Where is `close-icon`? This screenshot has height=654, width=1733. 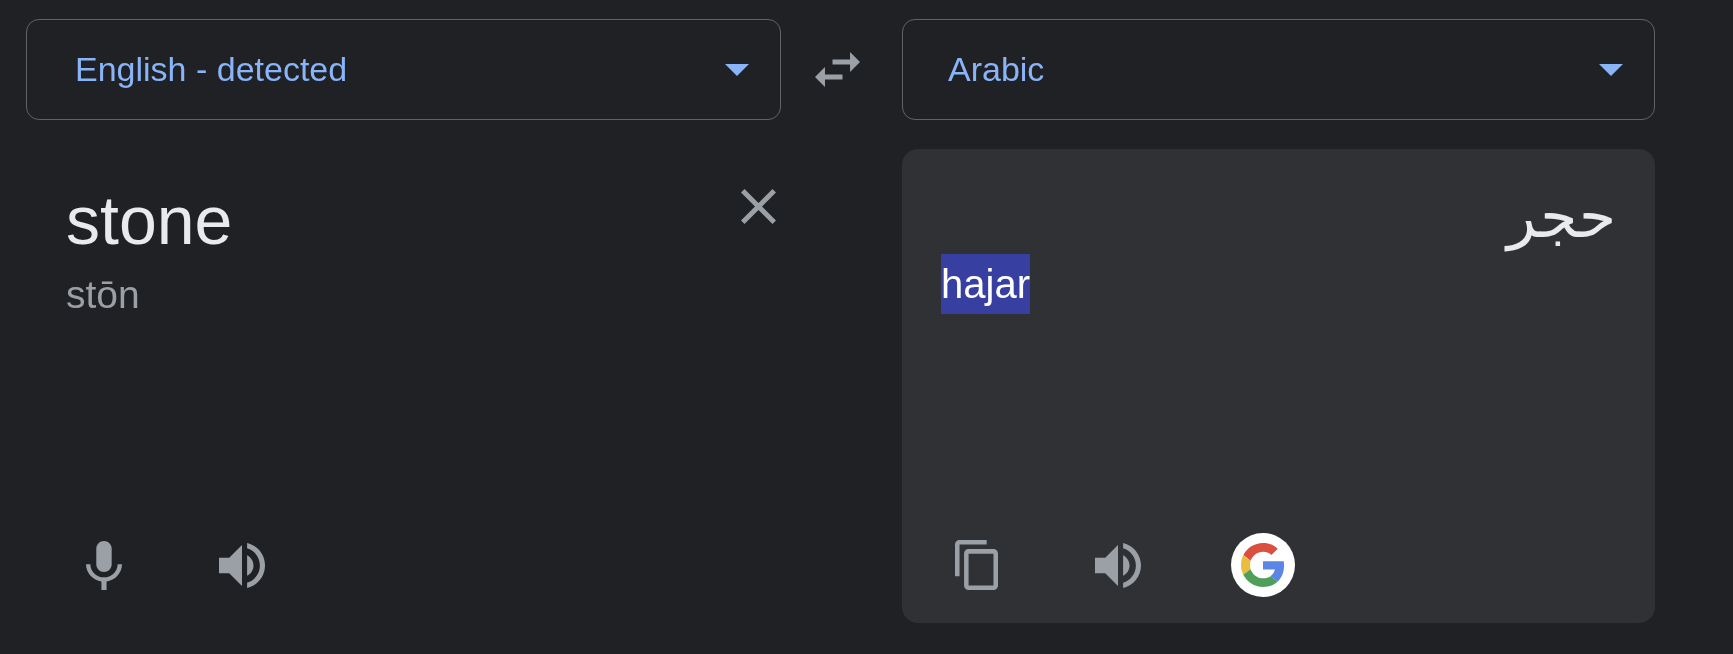
close-icon is located at coordinates (758, 206).